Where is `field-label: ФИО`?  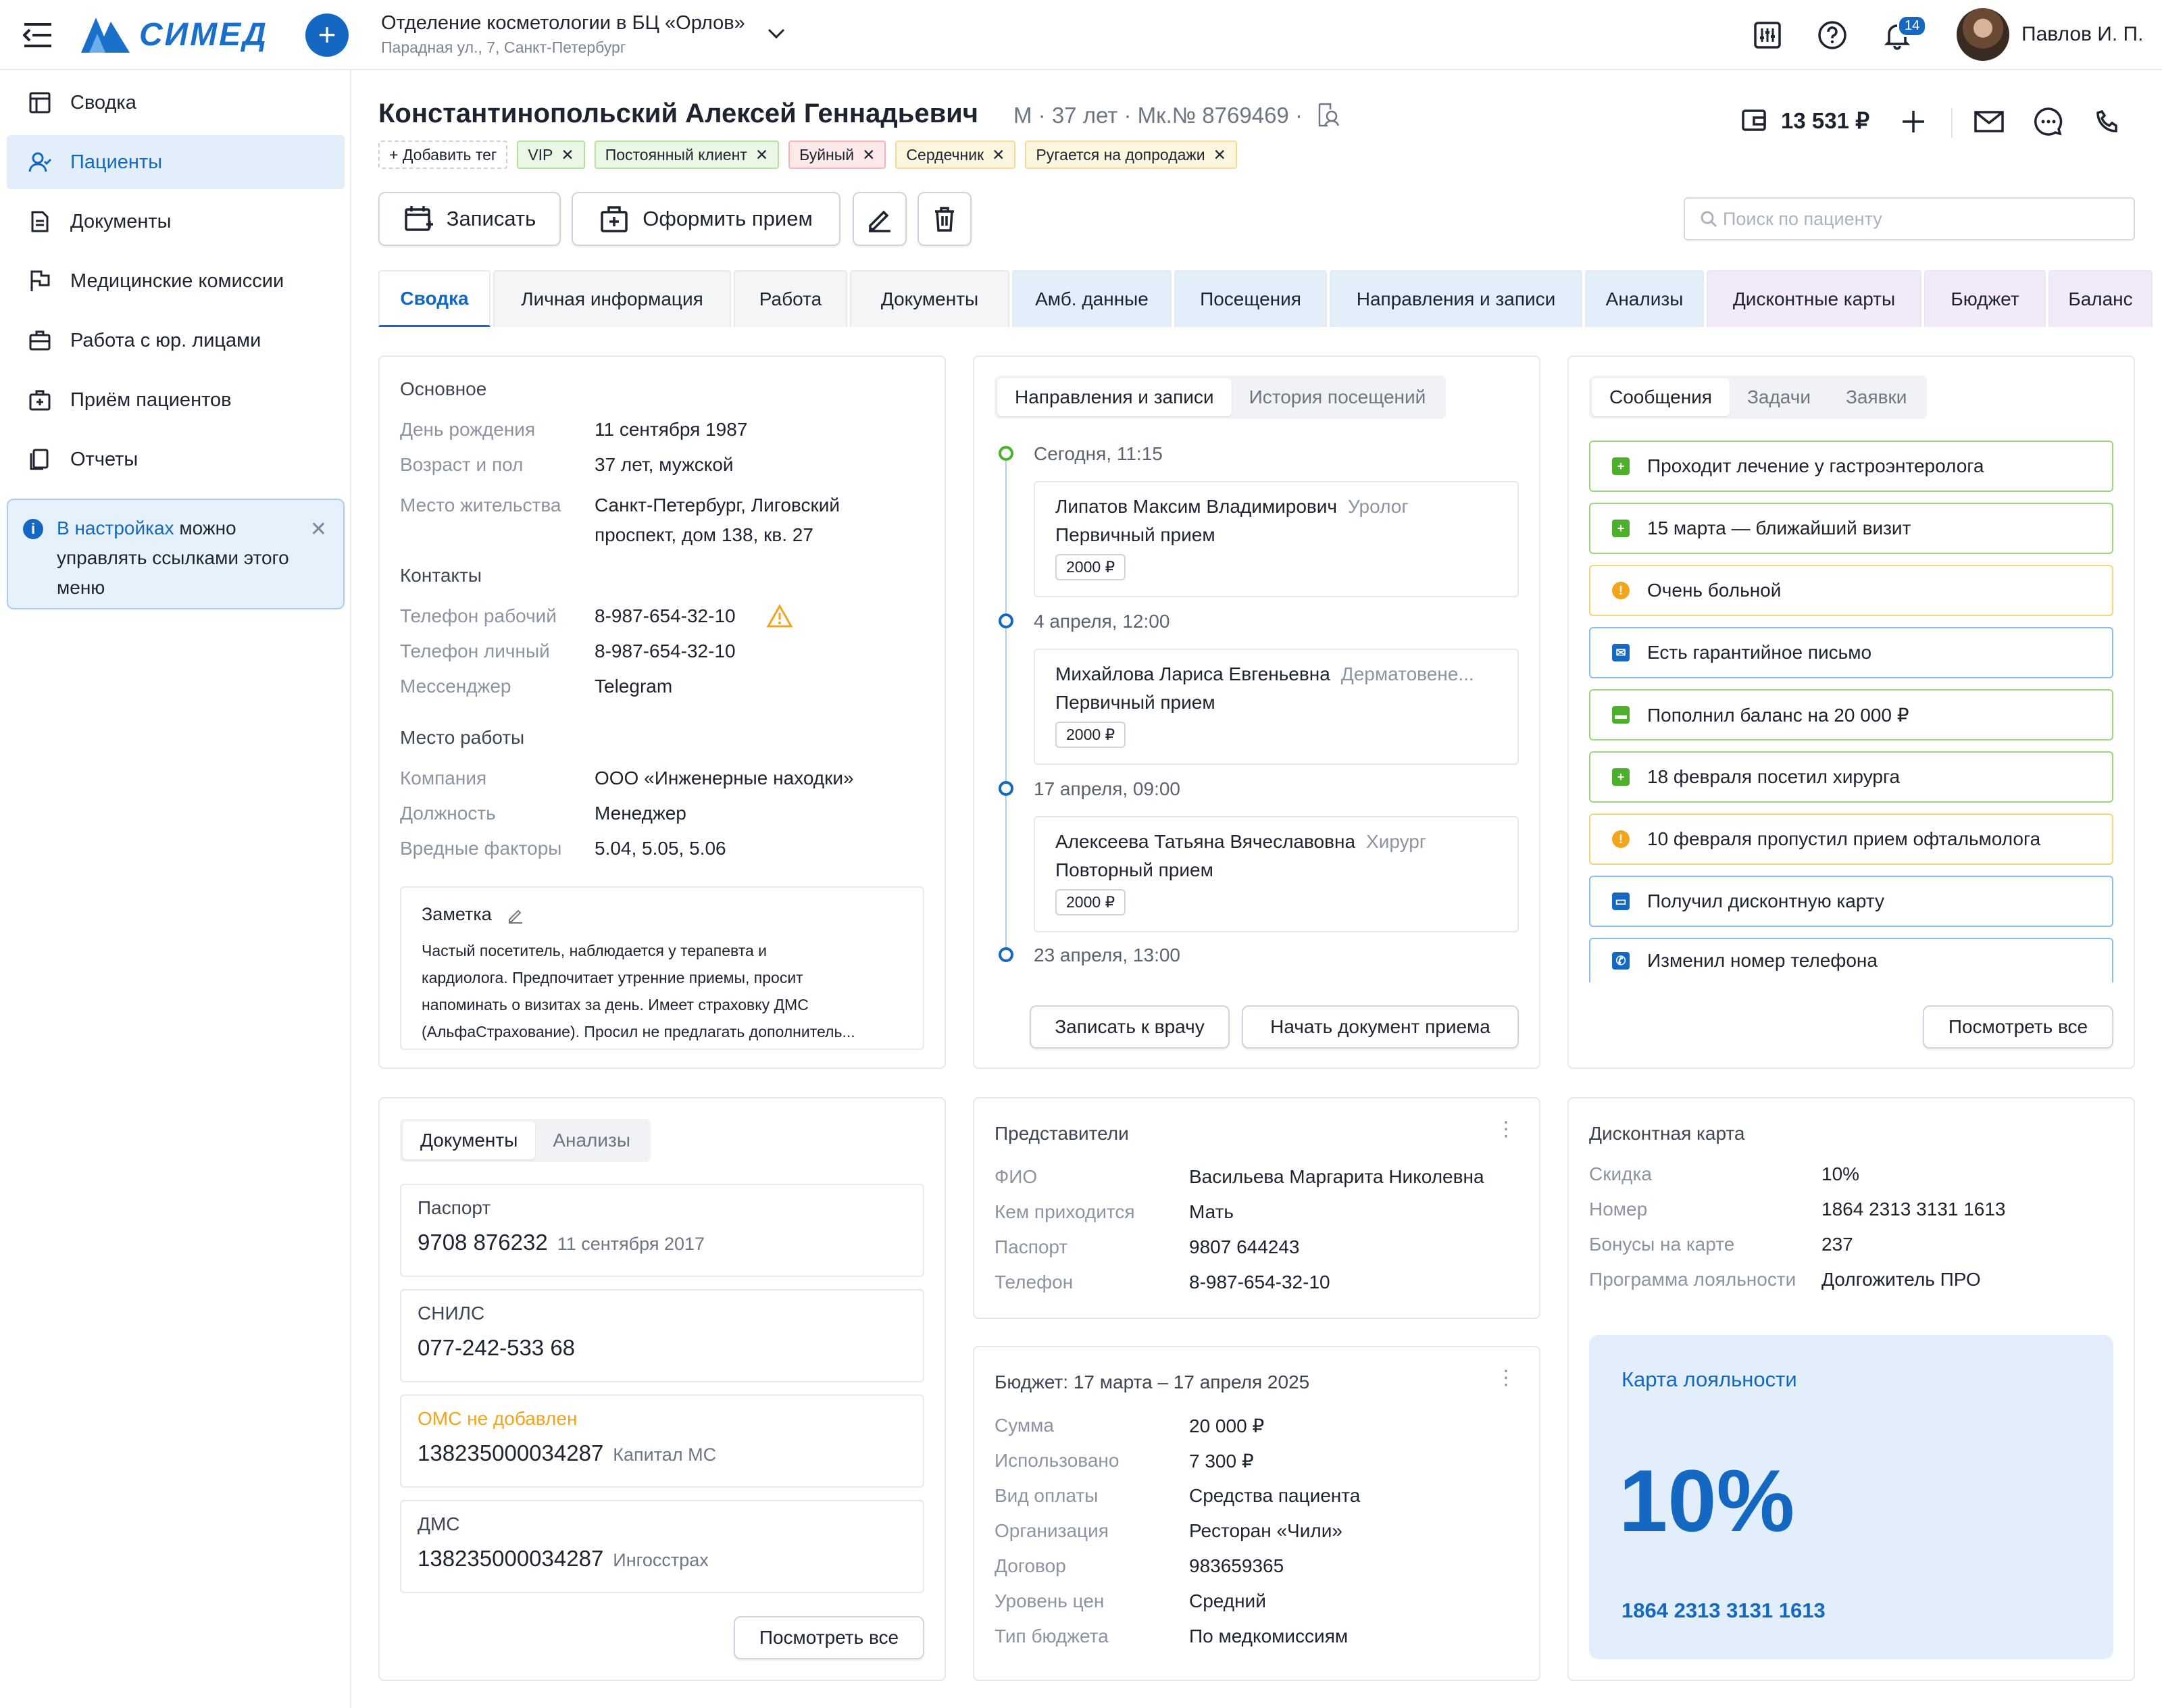
field-label: ФИО is located at coordinates (1016, 1177).